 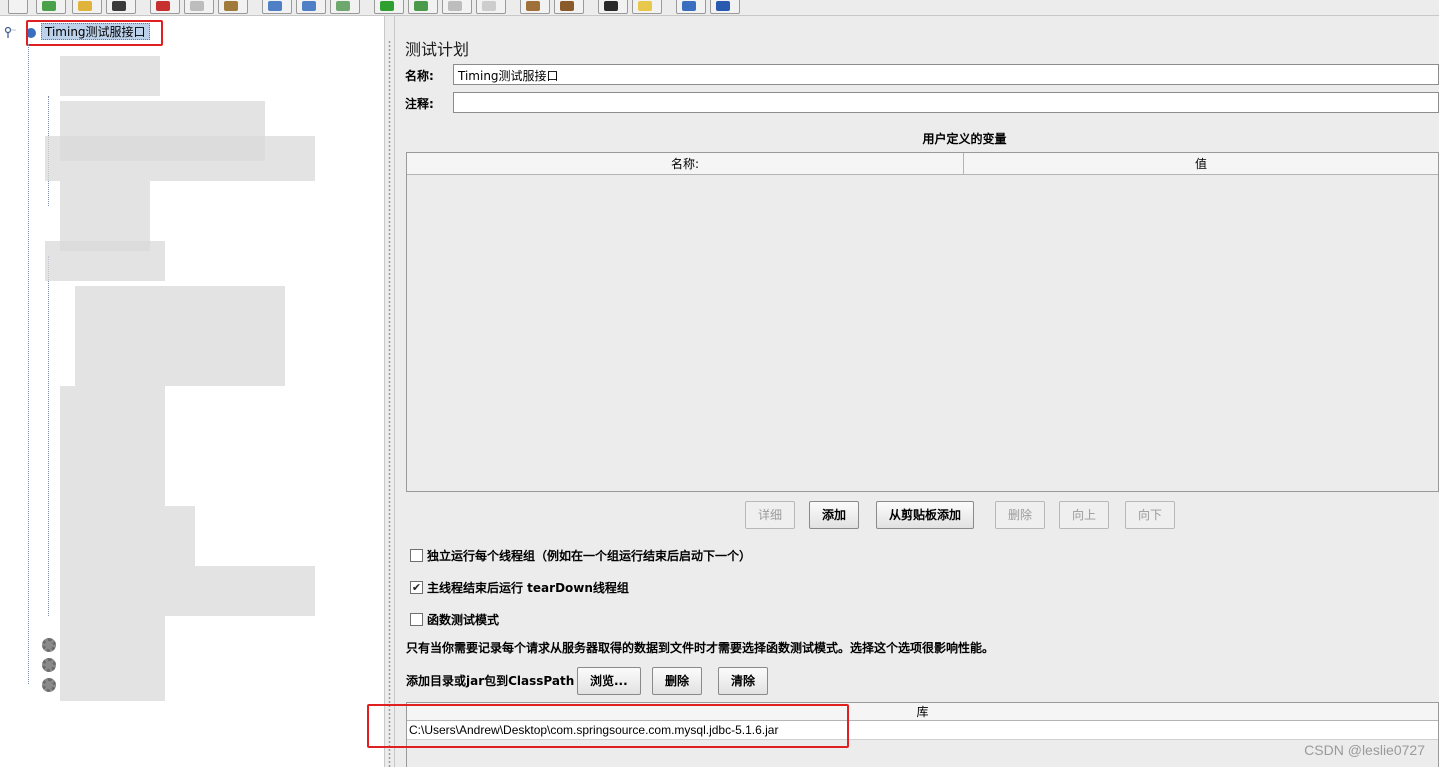 I want to click on function-helper-icon, so click(x=691, y=7).